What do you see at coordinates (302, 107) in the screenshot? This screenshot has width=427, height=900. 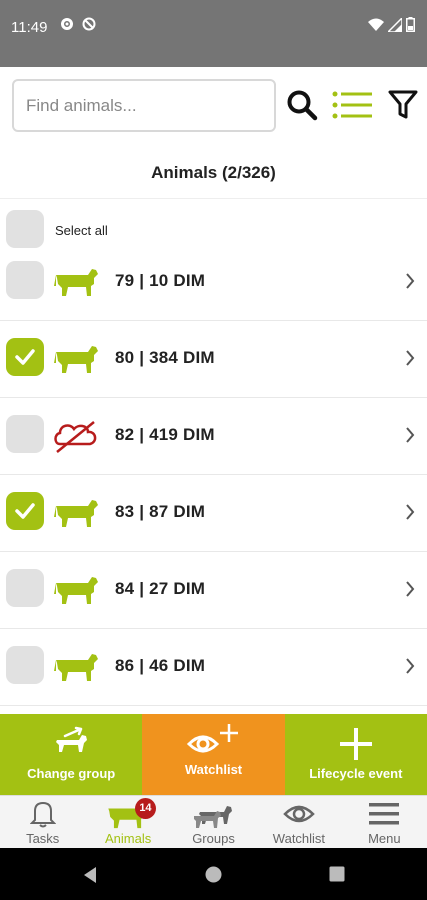 I see `search-icon` at bounding box center [302, 107].